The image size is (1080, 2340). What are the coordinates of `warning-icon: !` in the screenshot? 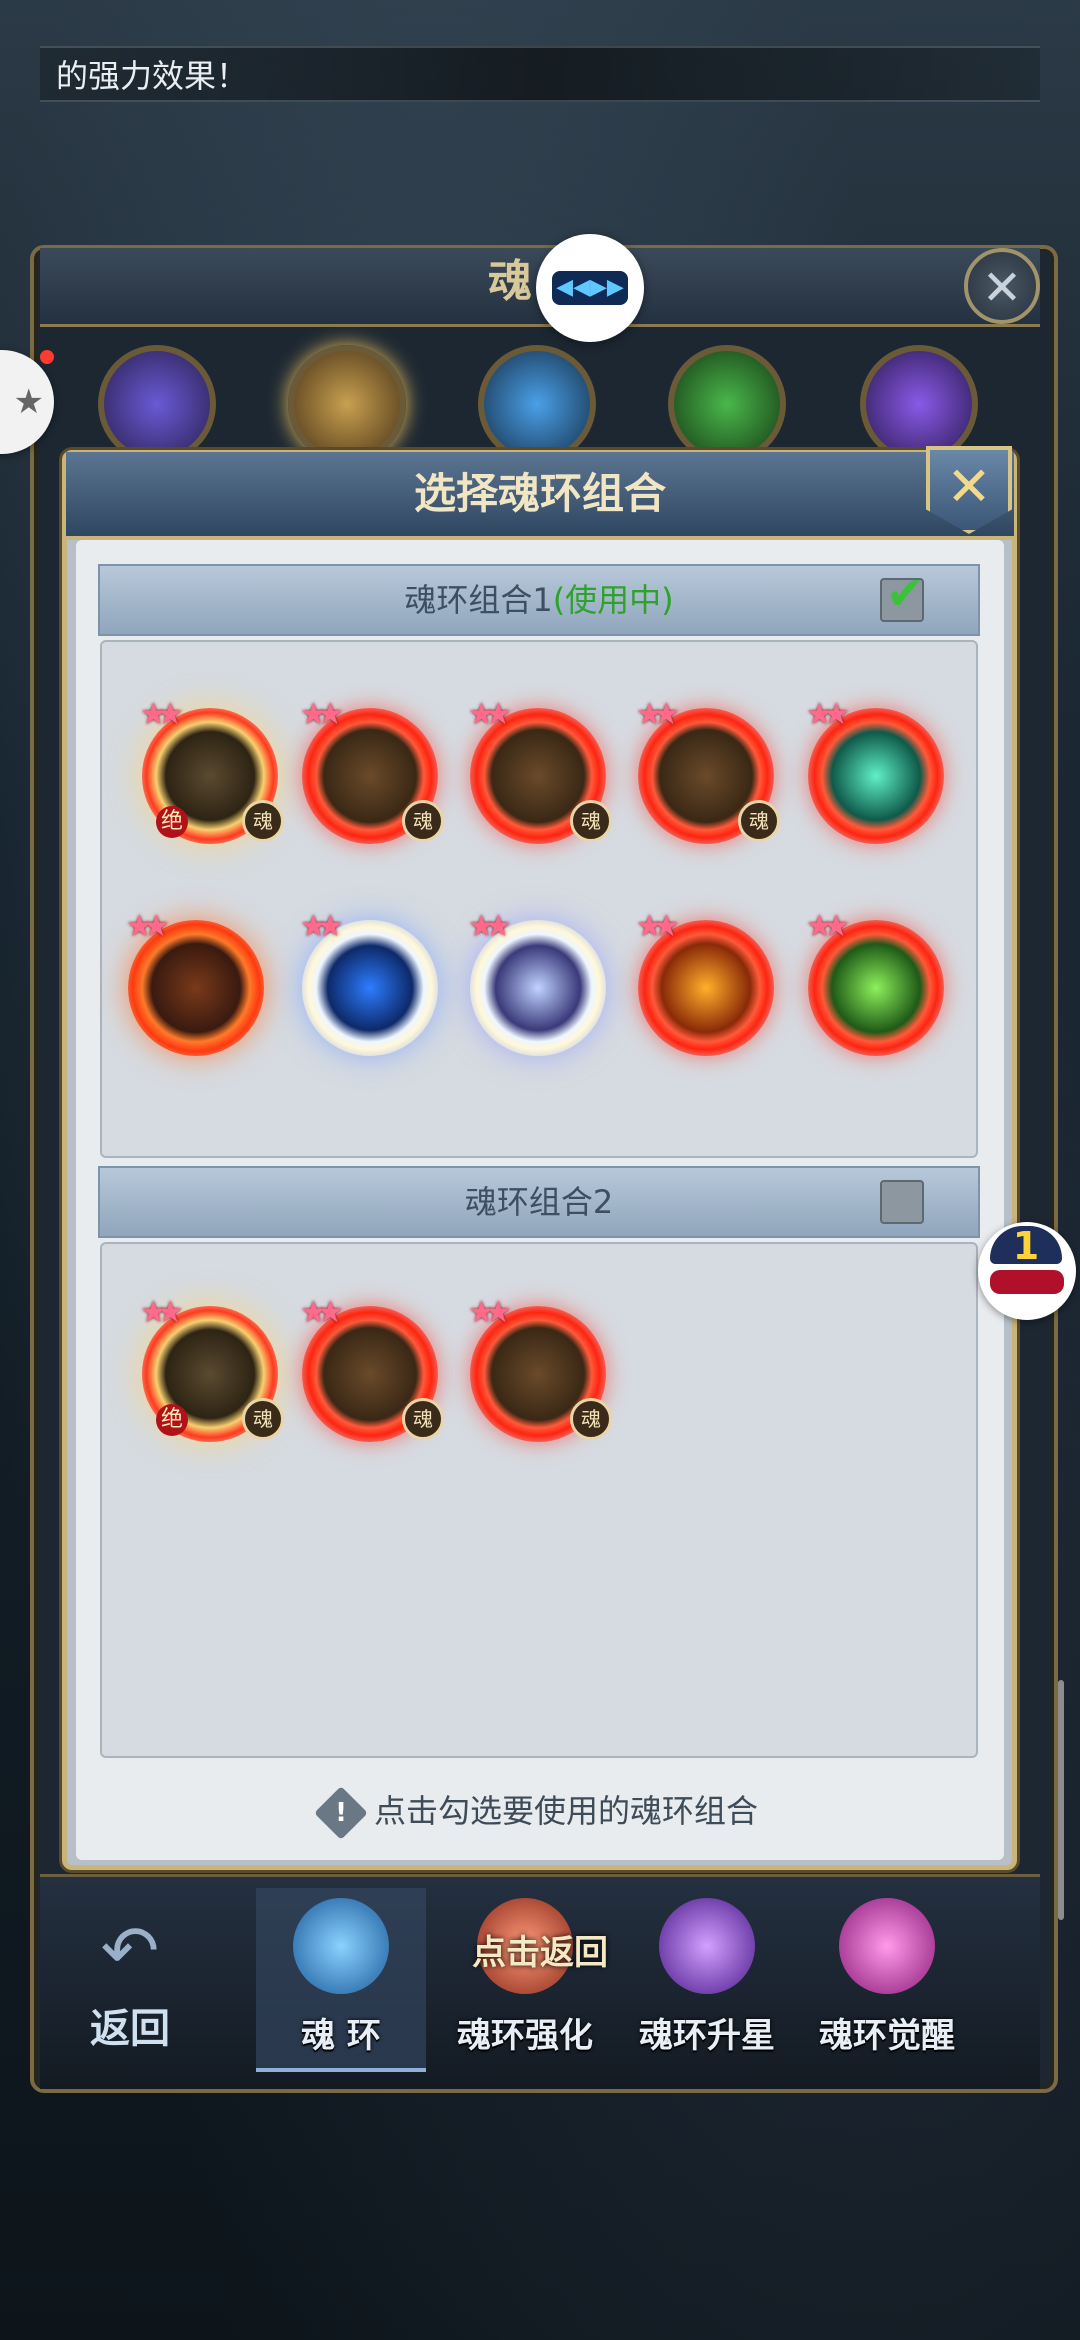 It's located at (341, 1813).